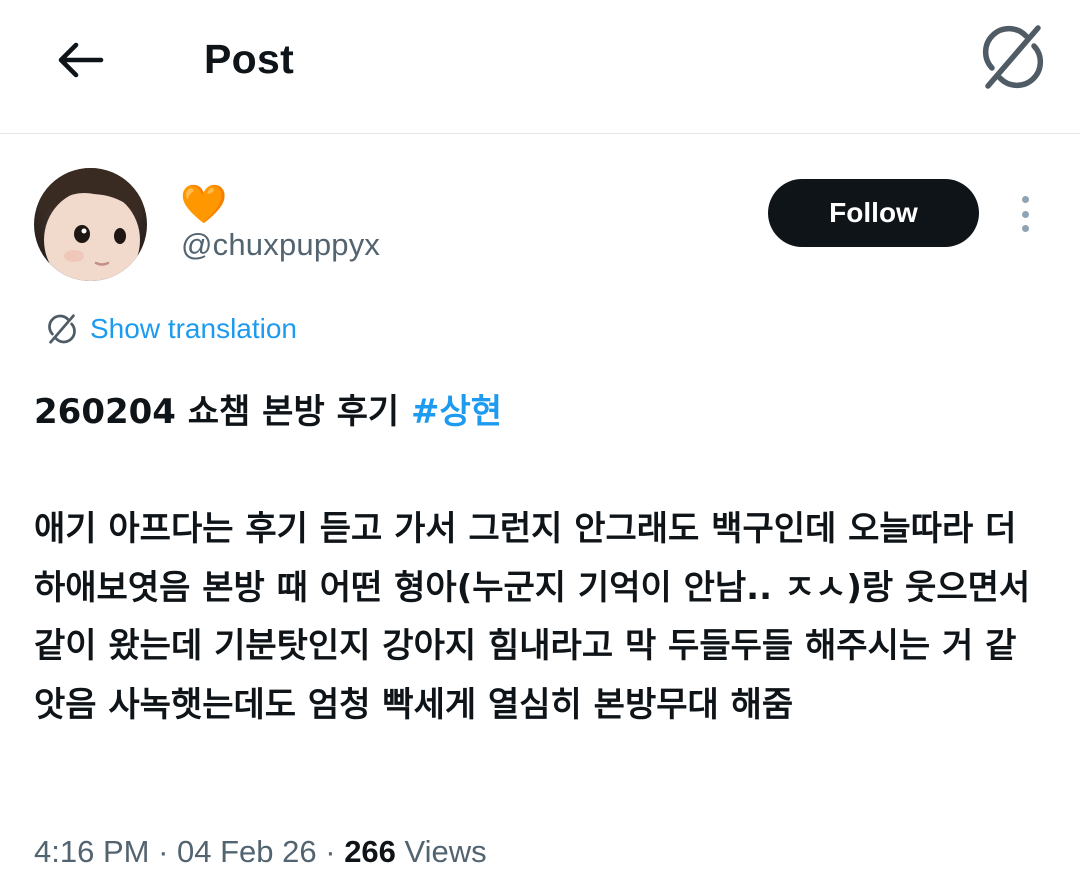  Describe the element at coordinates (222, 412) in the screenshot. I see `post-title-text: 260204 쇼챔 본방 후기` at that location.